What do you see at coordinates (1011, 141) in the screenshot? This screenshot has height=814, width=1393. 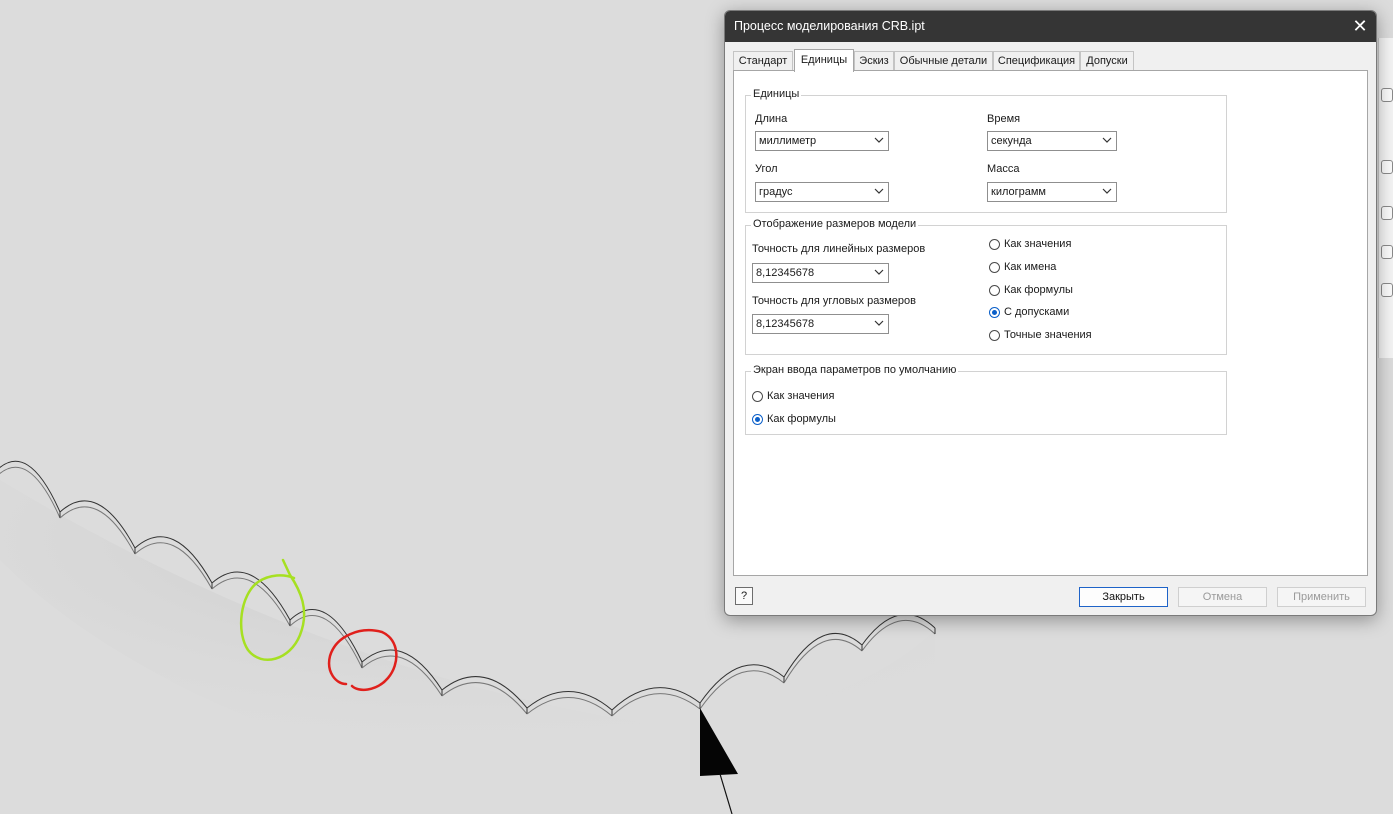 I see `time-unit-value: секунда` at bounding box center [1011, 141].